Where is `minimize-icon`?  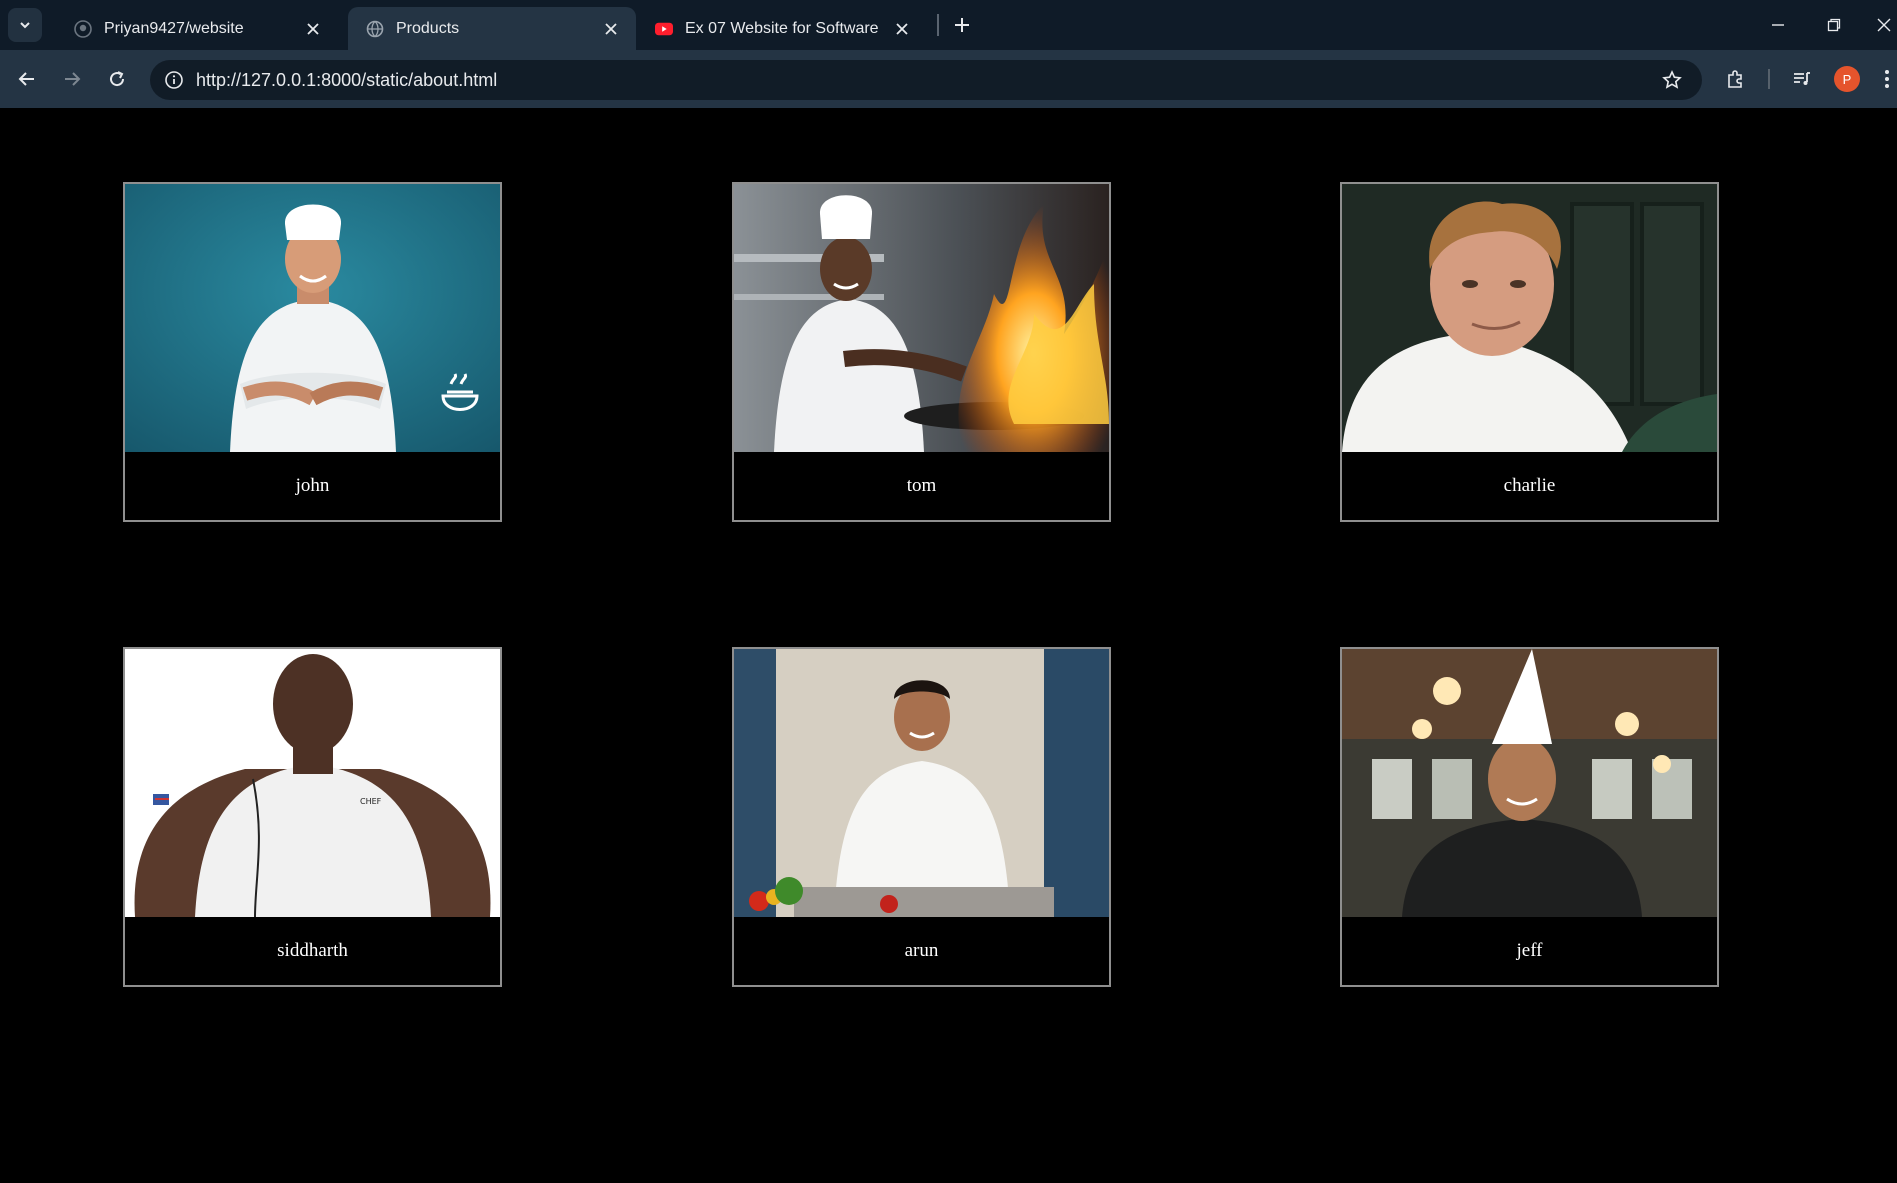
minimize-icon is located at coordinates (1778, 25).